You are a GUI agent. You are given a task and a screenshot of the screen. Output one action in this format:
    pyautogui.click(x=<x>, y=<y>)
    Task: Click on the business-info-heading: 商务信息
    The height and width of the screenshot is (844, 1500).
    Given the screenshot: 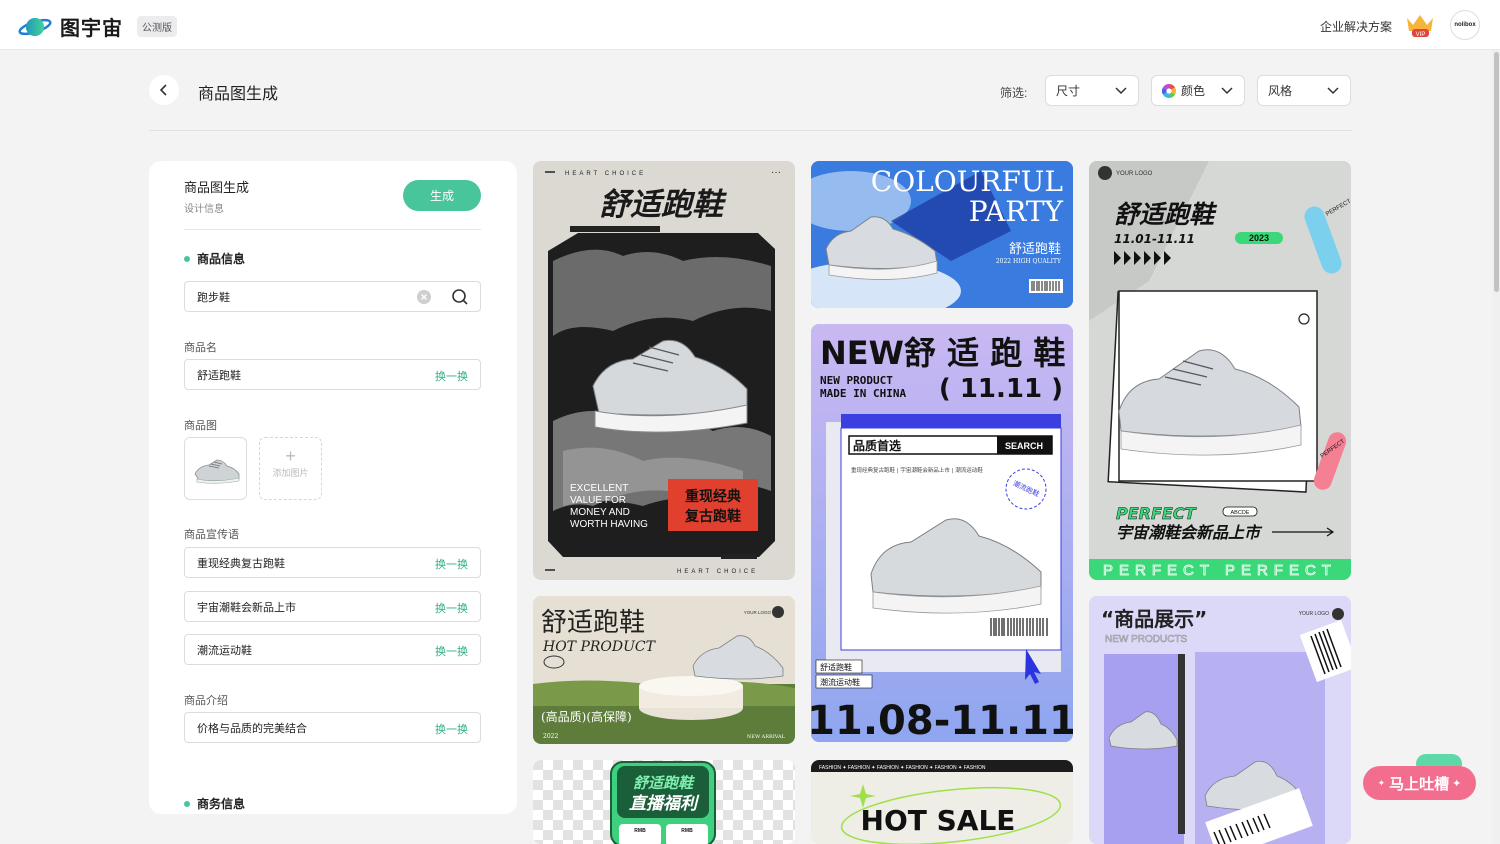 What is the action you would take?
    pyautogui.click(x=214, y=803)
    